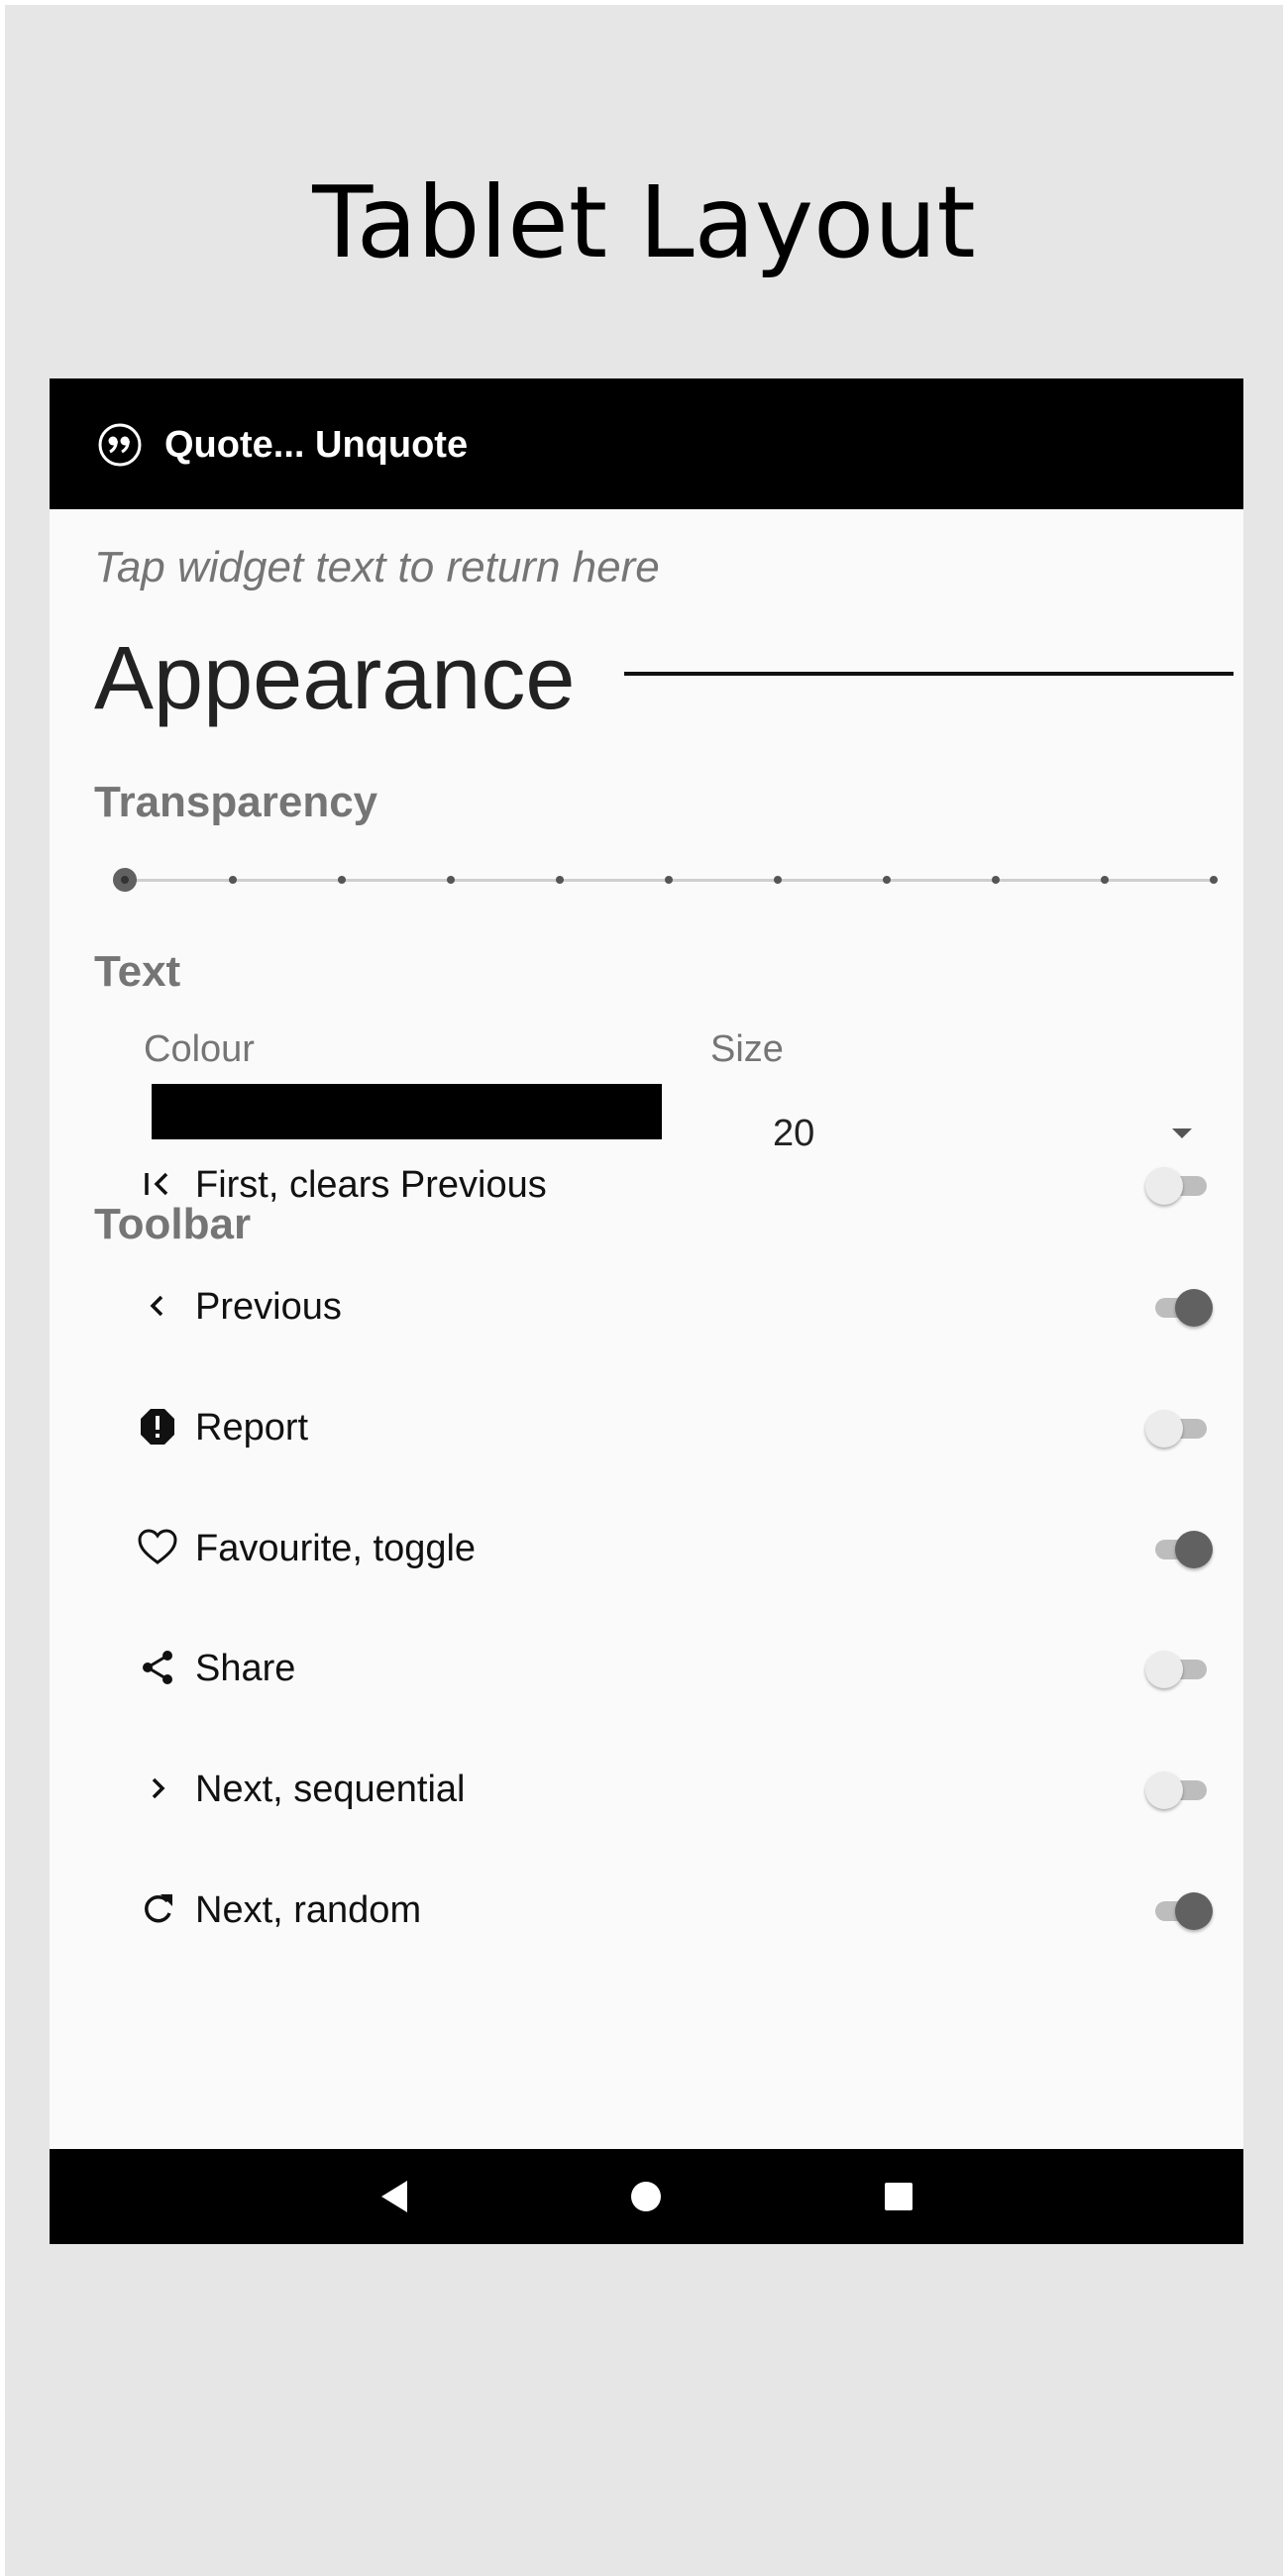 This screenshot has width=1288, height=2576. What do you see at coordinates (120, 445) in the screenshot?
I see `quote-icon` at bounding box center [120, 445].